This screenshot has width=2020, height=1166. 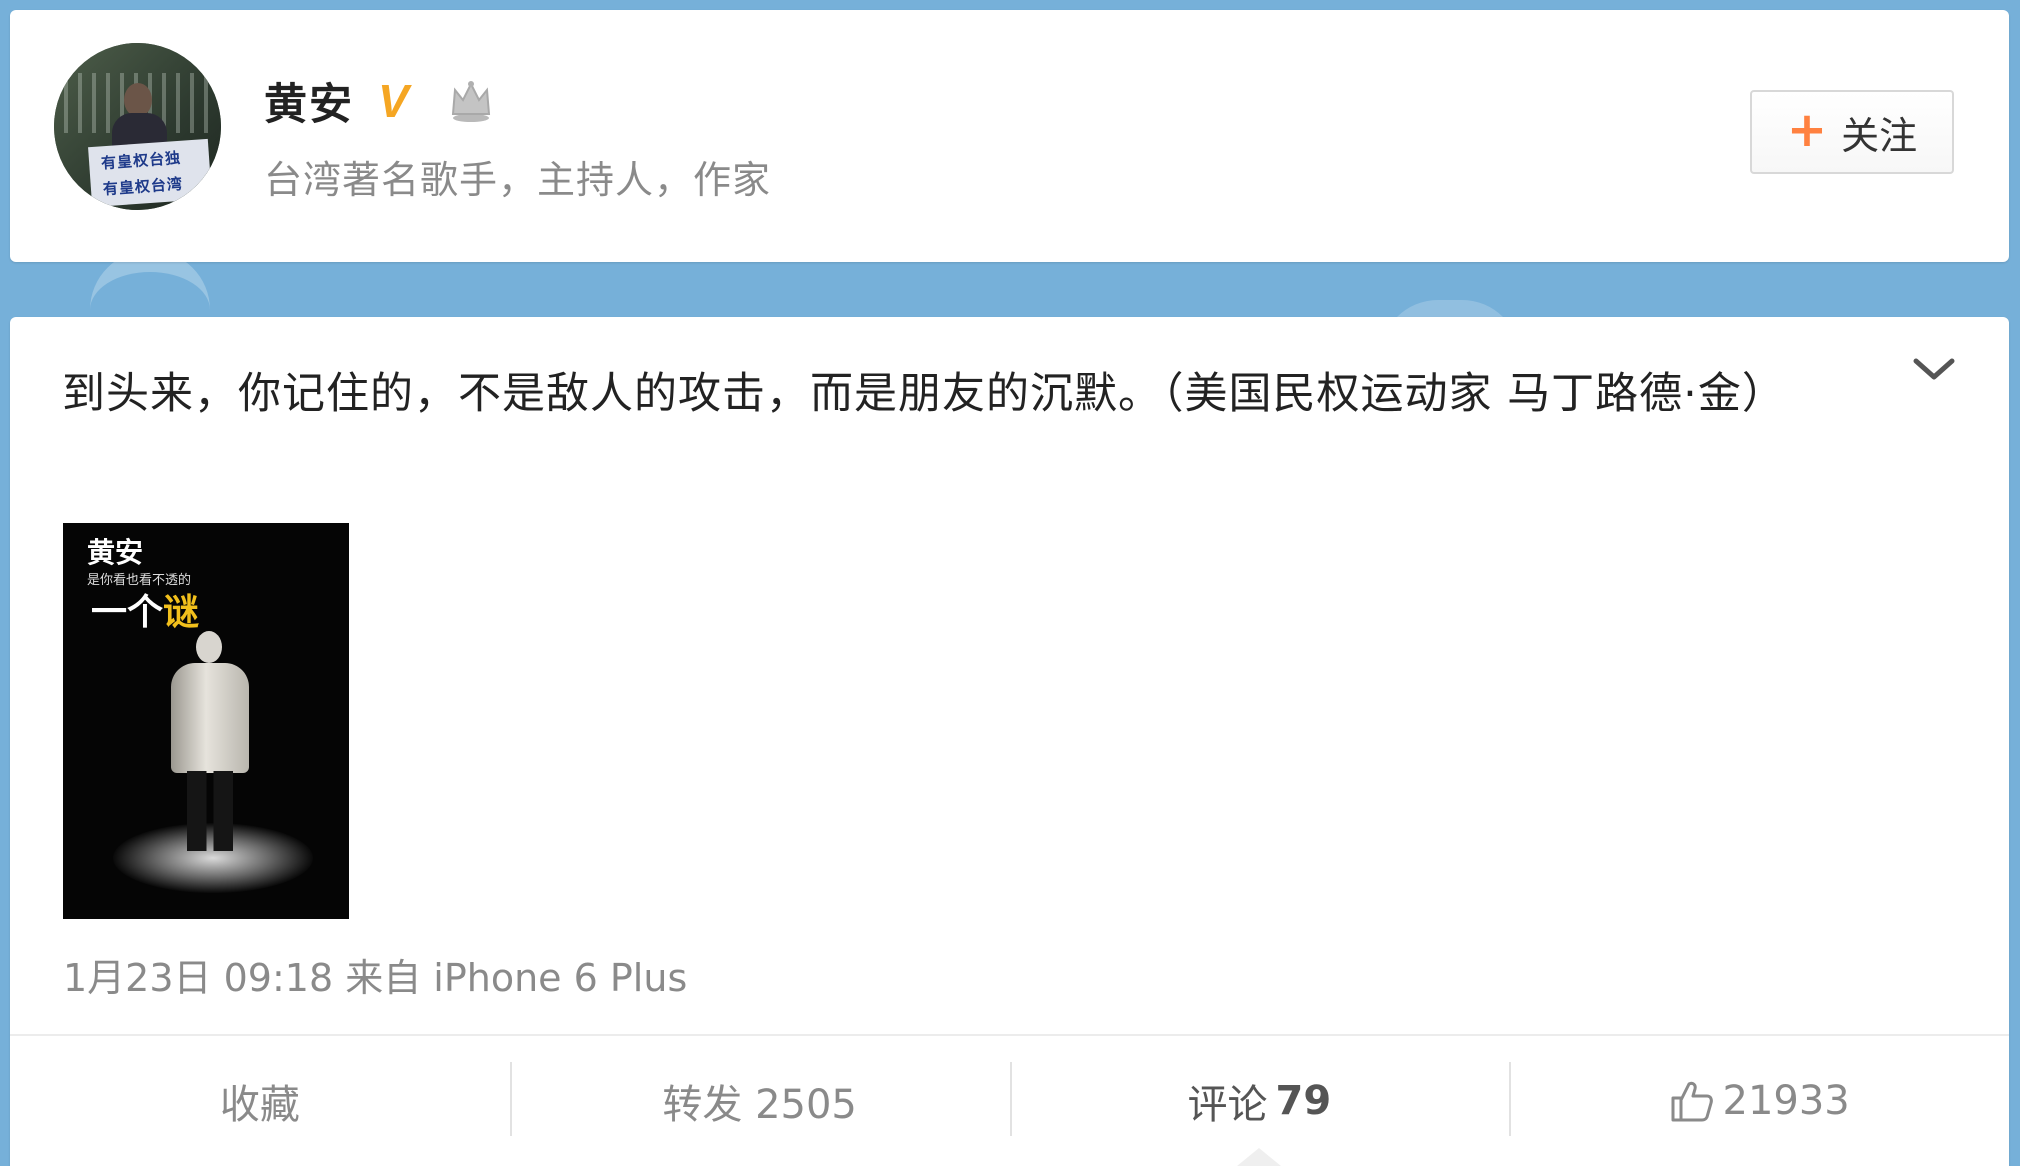 I want to click on action-bar: 收藏 转发 2505 评论 79 21933, so click(x=1009, y=1101).